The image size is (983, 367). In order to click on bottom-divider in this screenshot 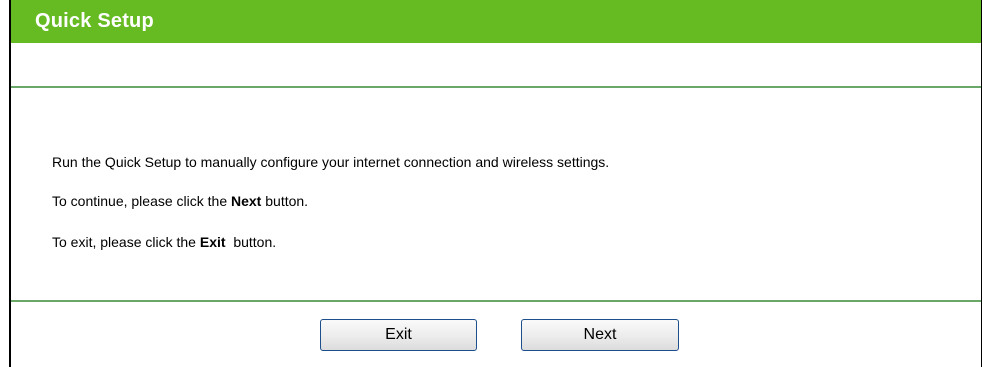, I will do `click(496, 301)`.